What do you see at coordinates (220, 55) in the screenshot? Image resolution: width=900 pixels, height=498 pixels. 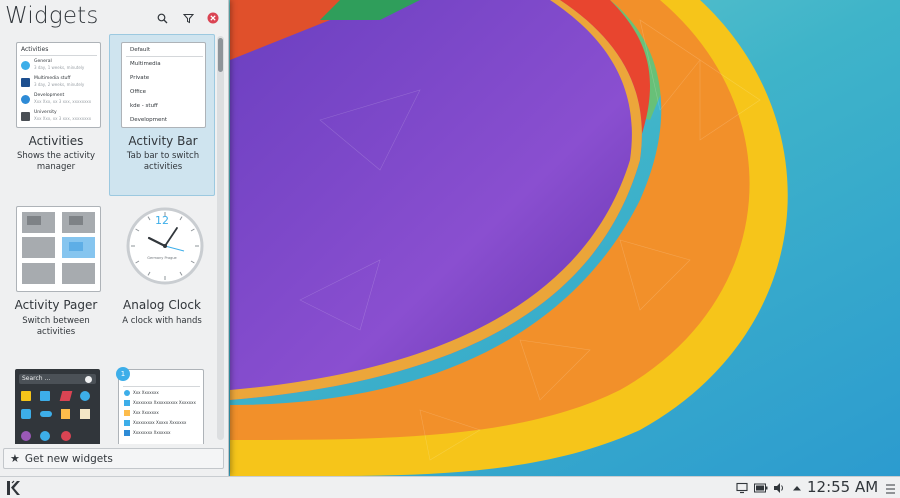 I see `scrollbar-thumb` at bounding box center [220, 55].